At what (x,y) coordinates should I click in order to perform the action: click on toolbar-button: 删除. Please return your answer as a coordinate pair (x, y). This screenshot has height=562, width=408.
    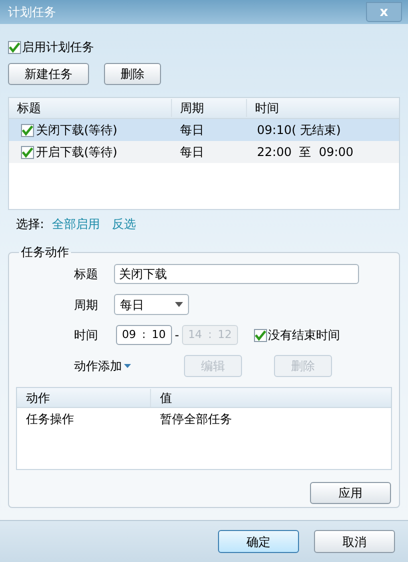
    Looking at the image, I should click on (132, 74).